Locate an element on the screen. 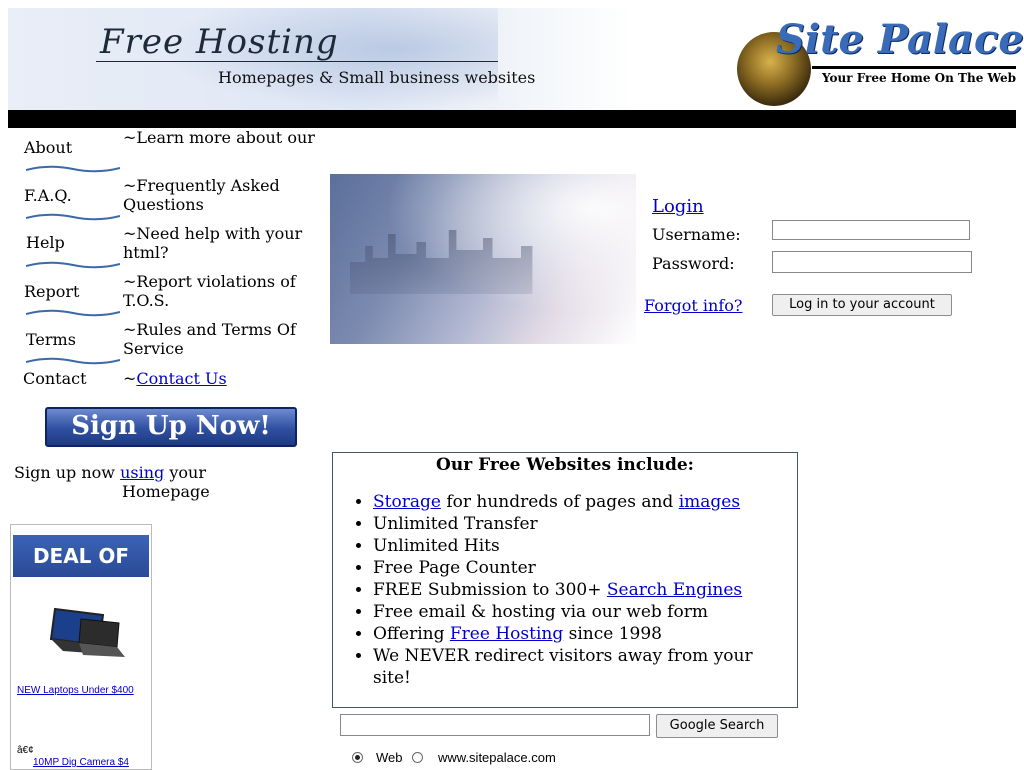 Image resolution: width=1024 pixels, height=770 pixels. nav-desc-faq: ~Frequently Asked Questions is located at coordinates (201, 195).